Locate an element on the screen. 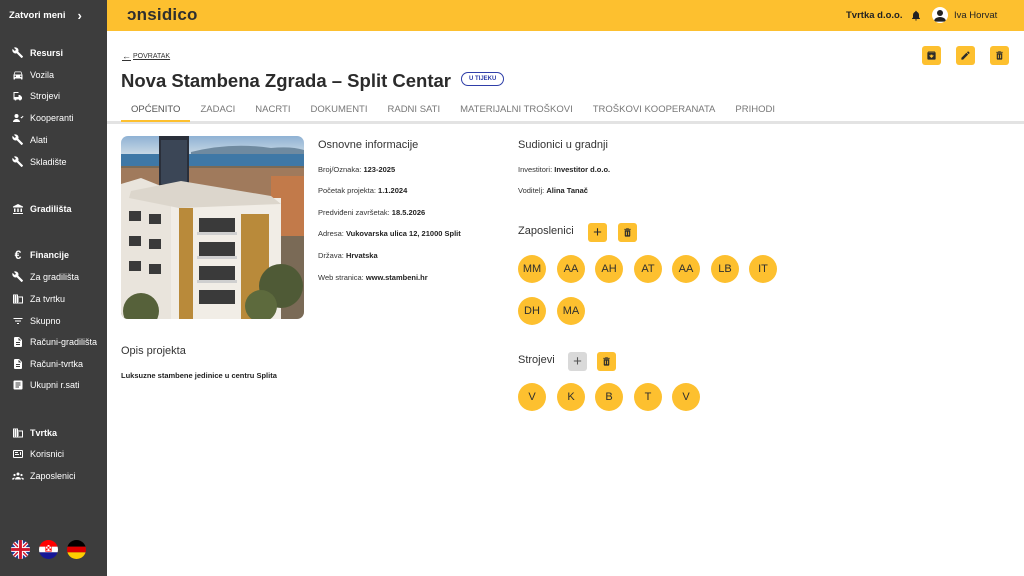 Image resolution: width=1024 pixels, height=576 pixels. sidebar-item-ukupni-sati: Ukupni r.sati is located at coordinates (46, 385).